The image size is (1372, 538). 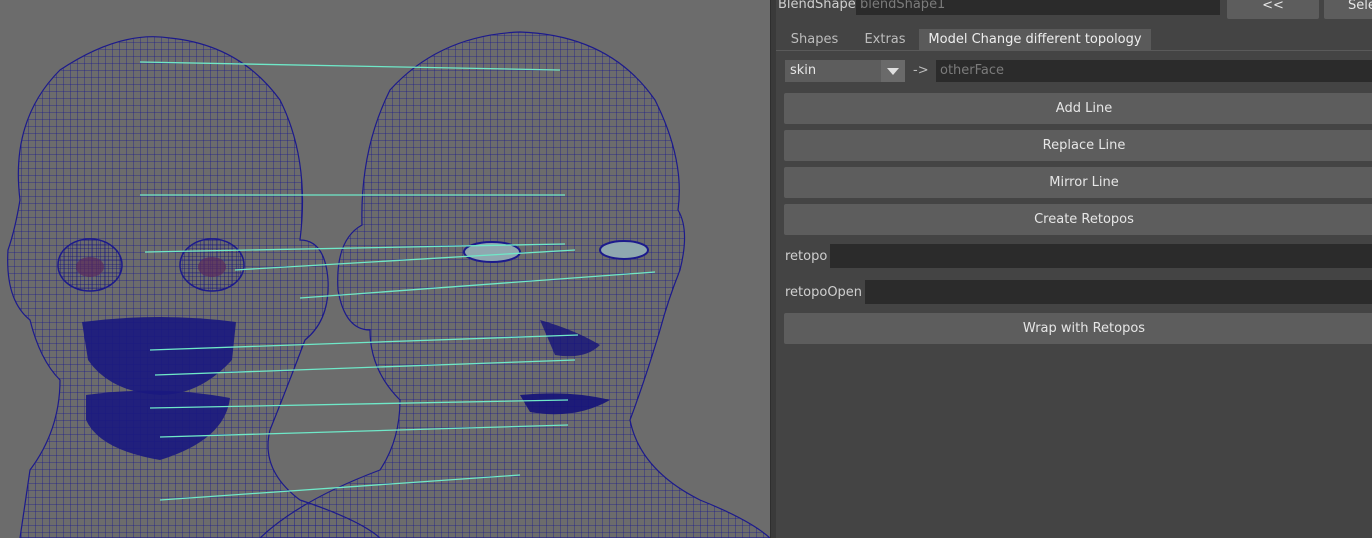 I want to click on source-mesh-value: skin, so click(x=803, y=70).